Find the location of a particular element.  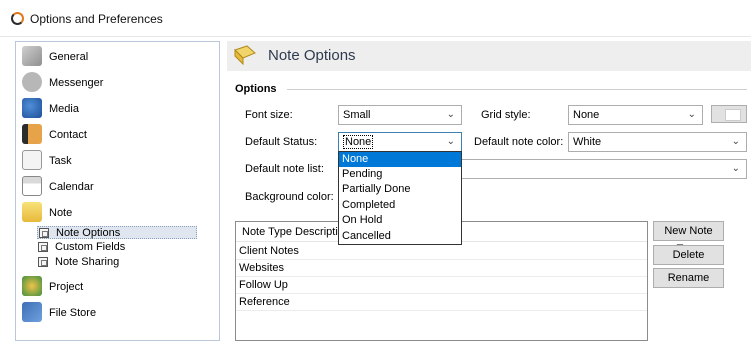

sidebar-subitem-label: Custom Fields is located at coordinates (90, 247).